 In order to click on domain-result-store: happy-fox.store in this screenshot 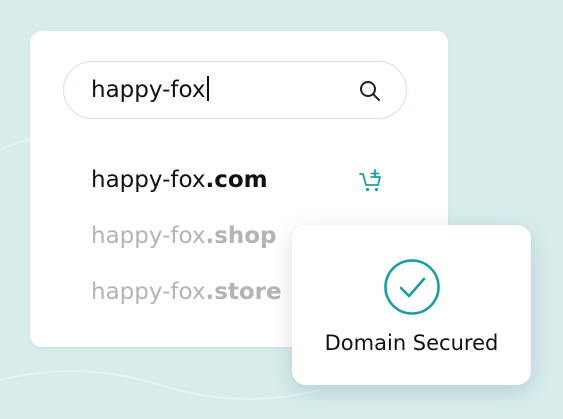, I will do `click(186, 292)`.